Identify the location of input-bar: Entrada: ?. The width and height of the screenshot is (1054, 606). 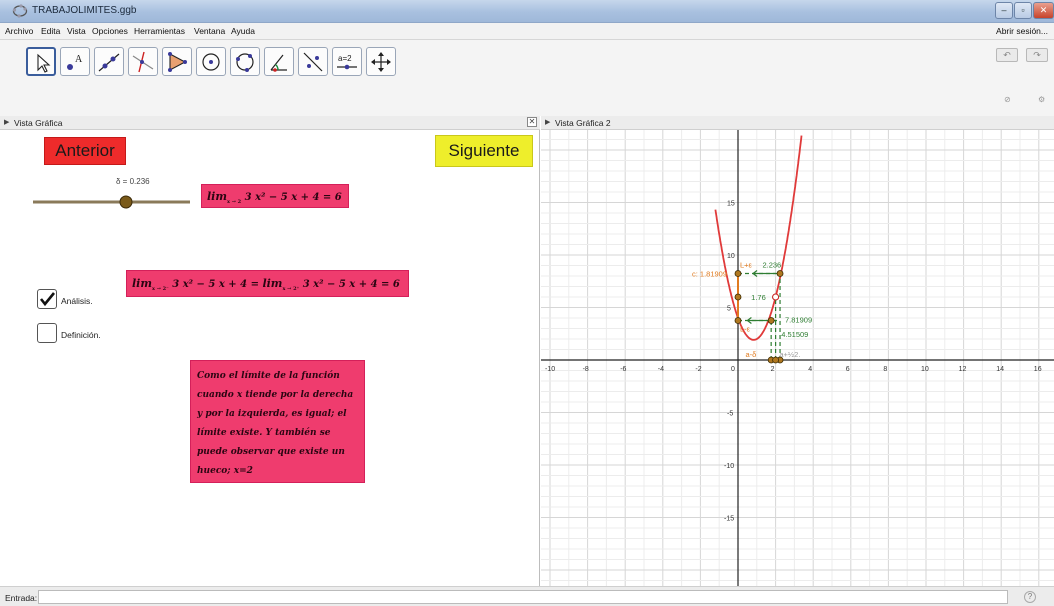
(527, 596).